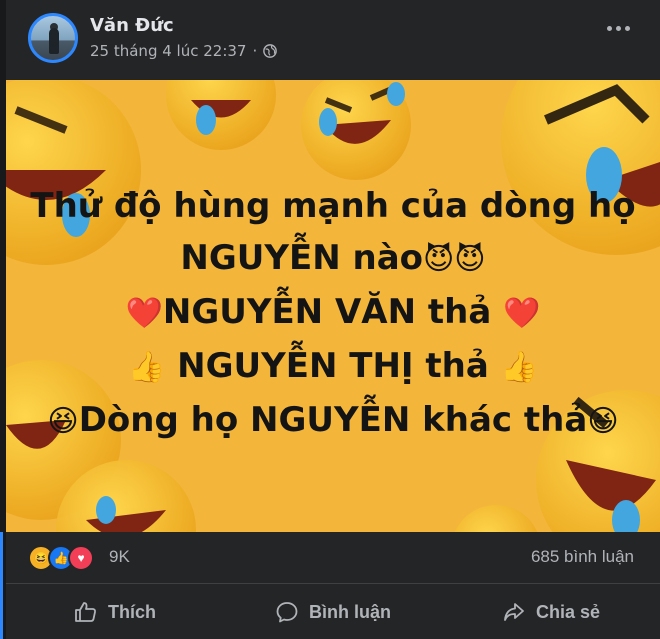 This screenshot has height=639, width=660. Describe the element at coordinates (119, 557) in the screenshot. I see `reaction-count: 9K` at that location.